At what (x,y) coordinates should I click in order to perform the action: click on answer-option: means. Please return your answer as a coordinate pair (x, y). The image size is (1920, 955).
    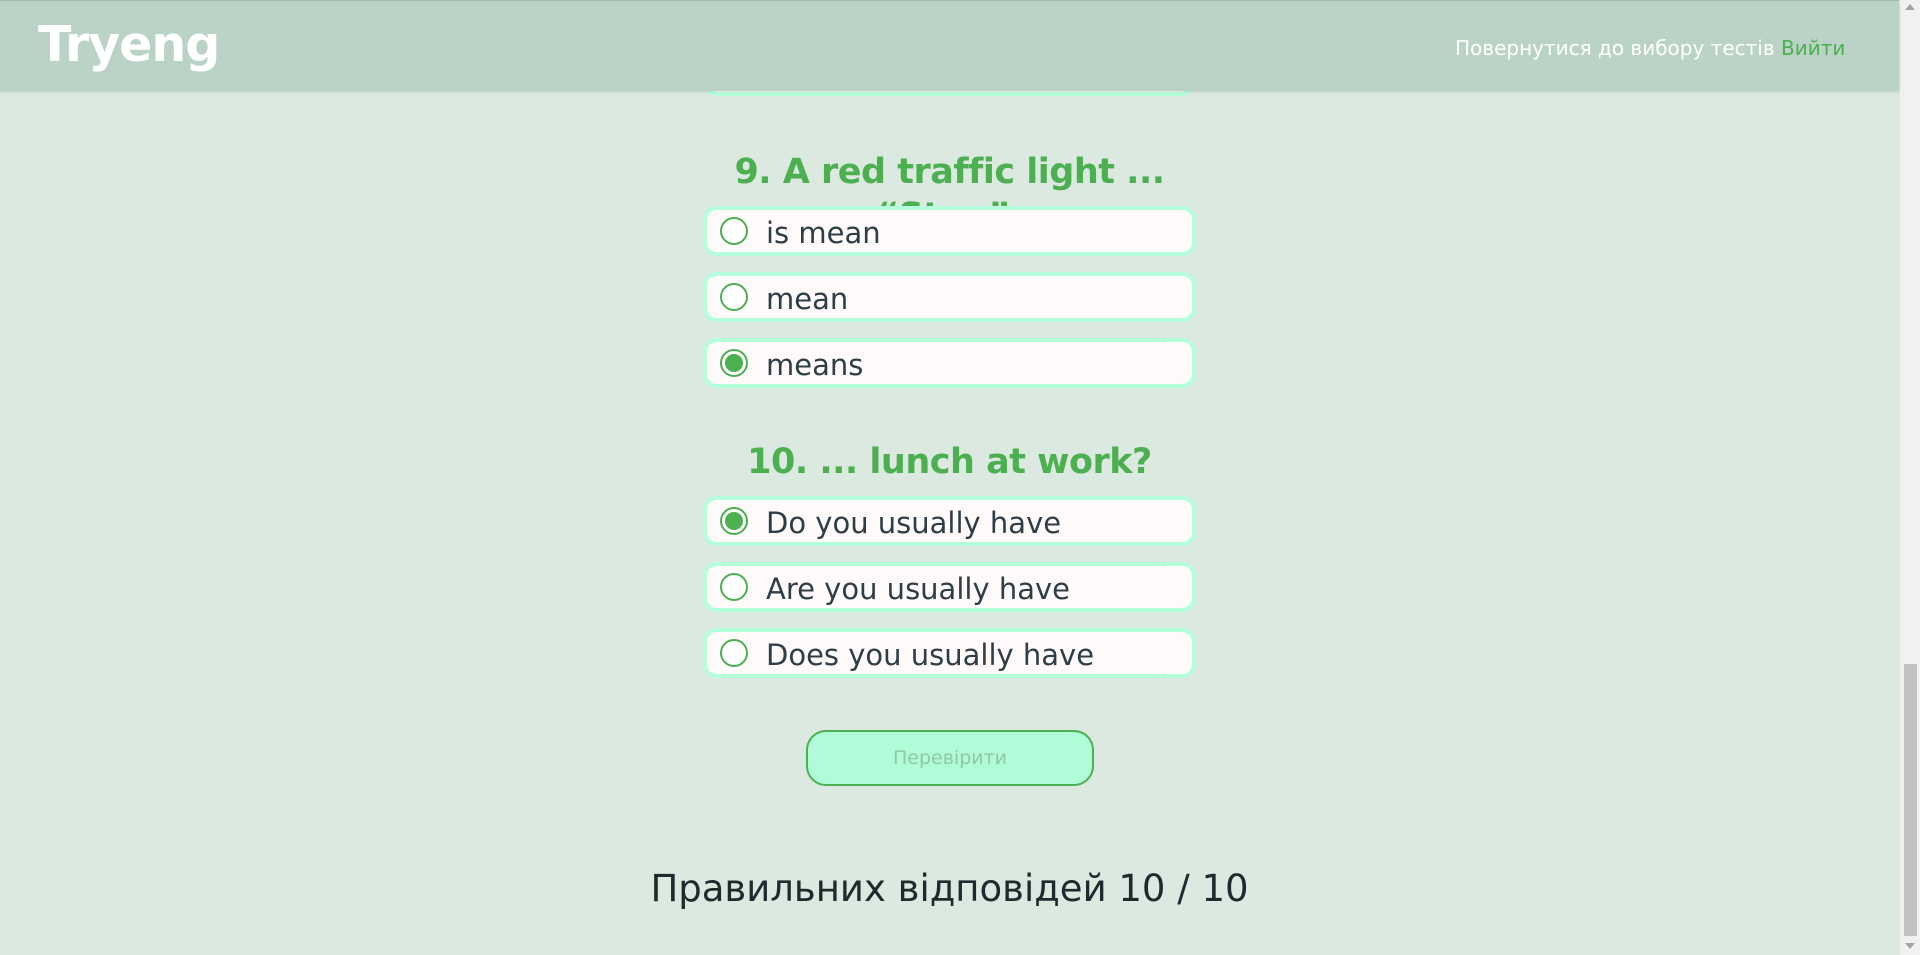
    Looking at the image, I should click on (949, 363).